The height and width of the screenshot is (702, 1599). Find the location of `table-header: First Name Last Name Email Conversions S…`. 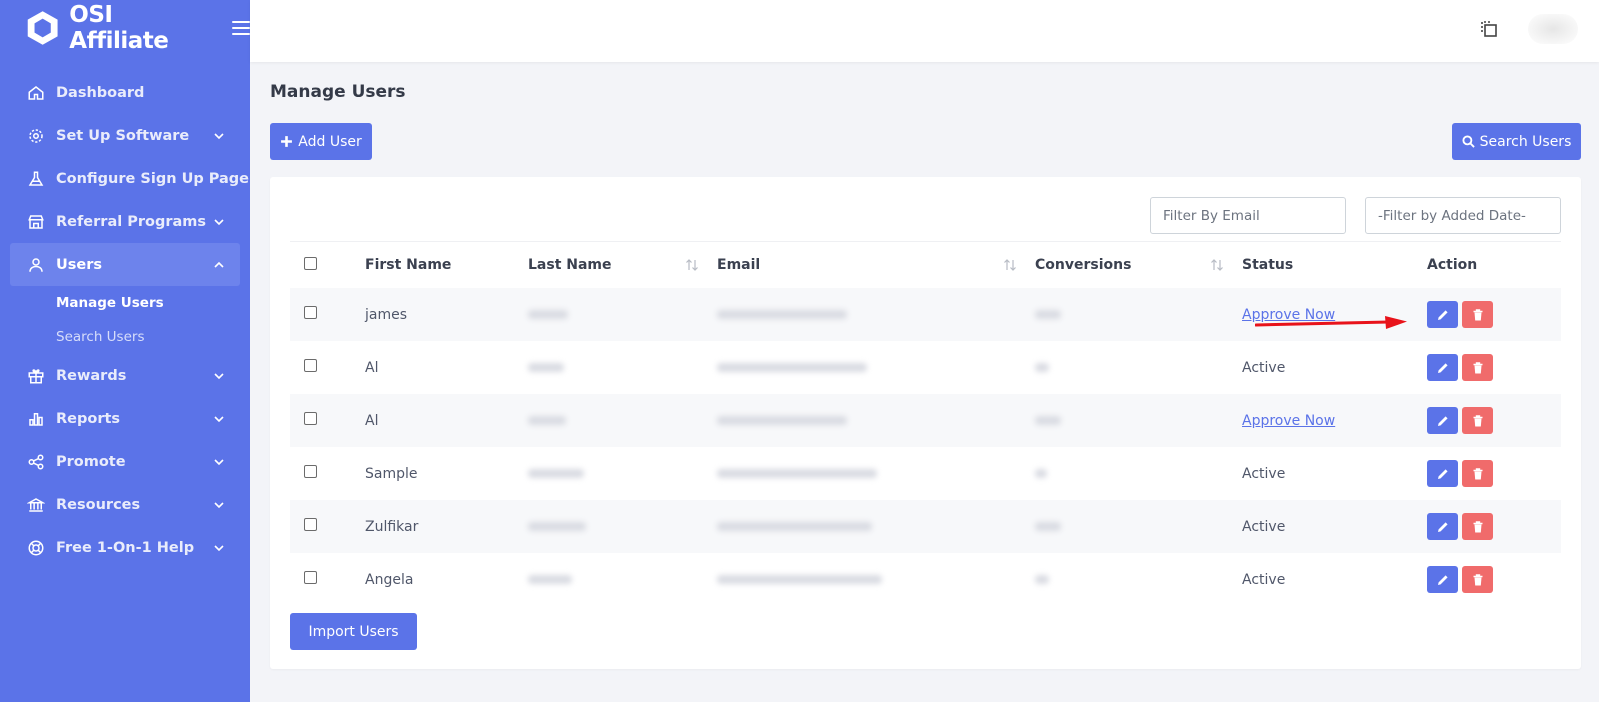

table-header: First Name Last Name Email Conversions S… is located at coordinates (925, 264).